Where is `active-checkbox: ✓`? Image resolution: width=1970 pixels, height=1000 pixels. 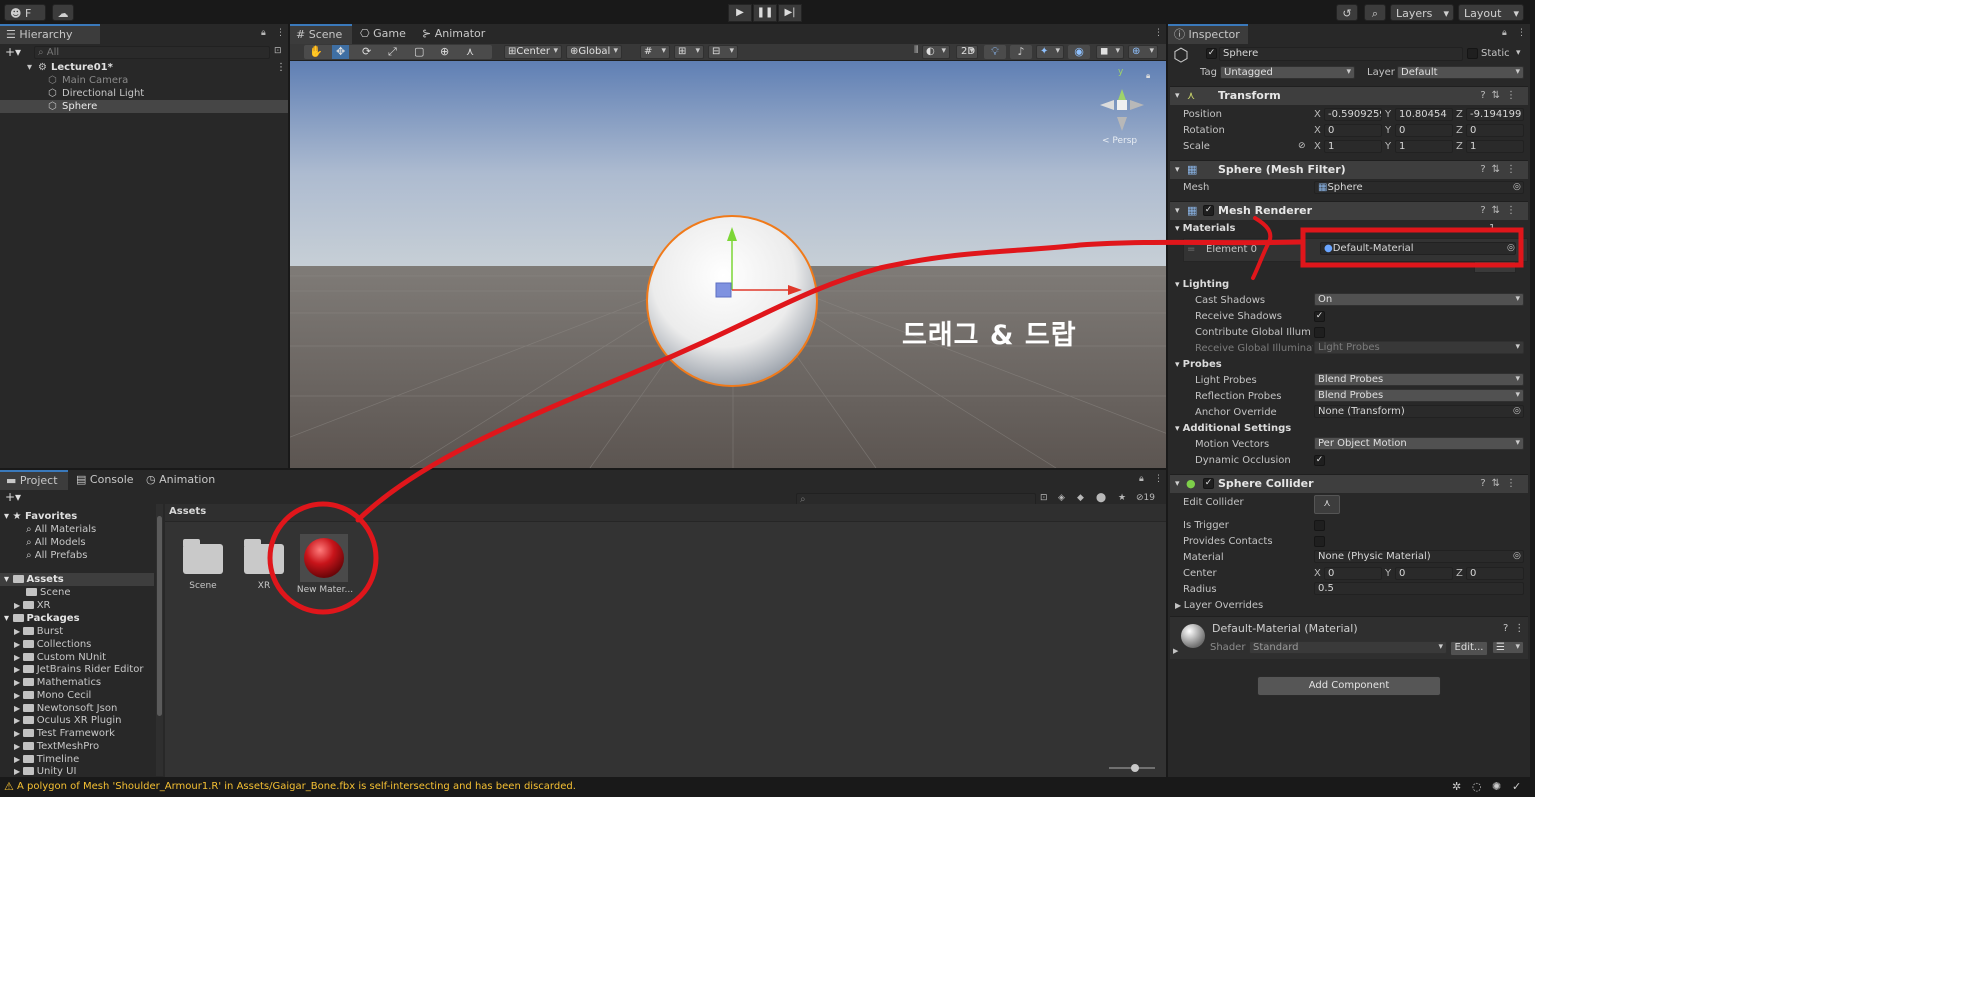
active-checkbox: ✓ is located at coordinates (1211, 53).